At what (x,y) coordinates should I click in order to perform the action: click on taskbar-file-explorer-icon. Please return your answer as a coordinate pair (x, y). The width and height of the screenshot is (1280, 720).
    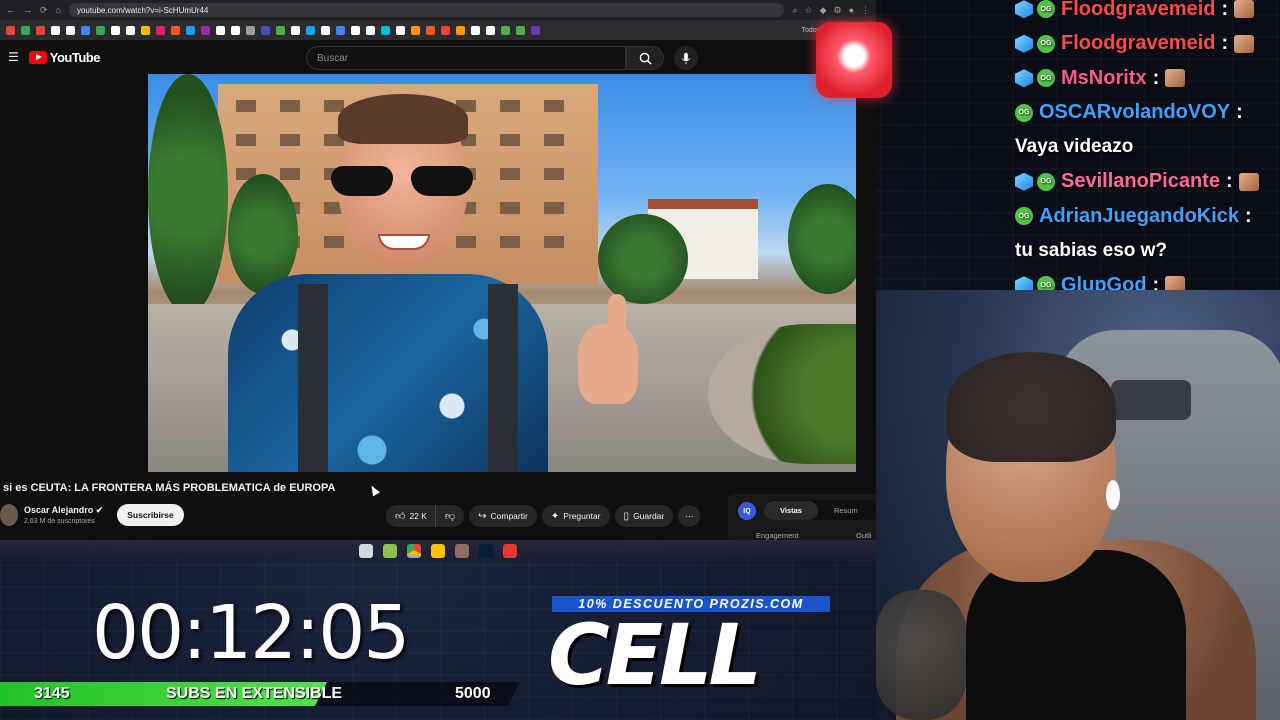
    Looking at the image, I should click on (438, 551).